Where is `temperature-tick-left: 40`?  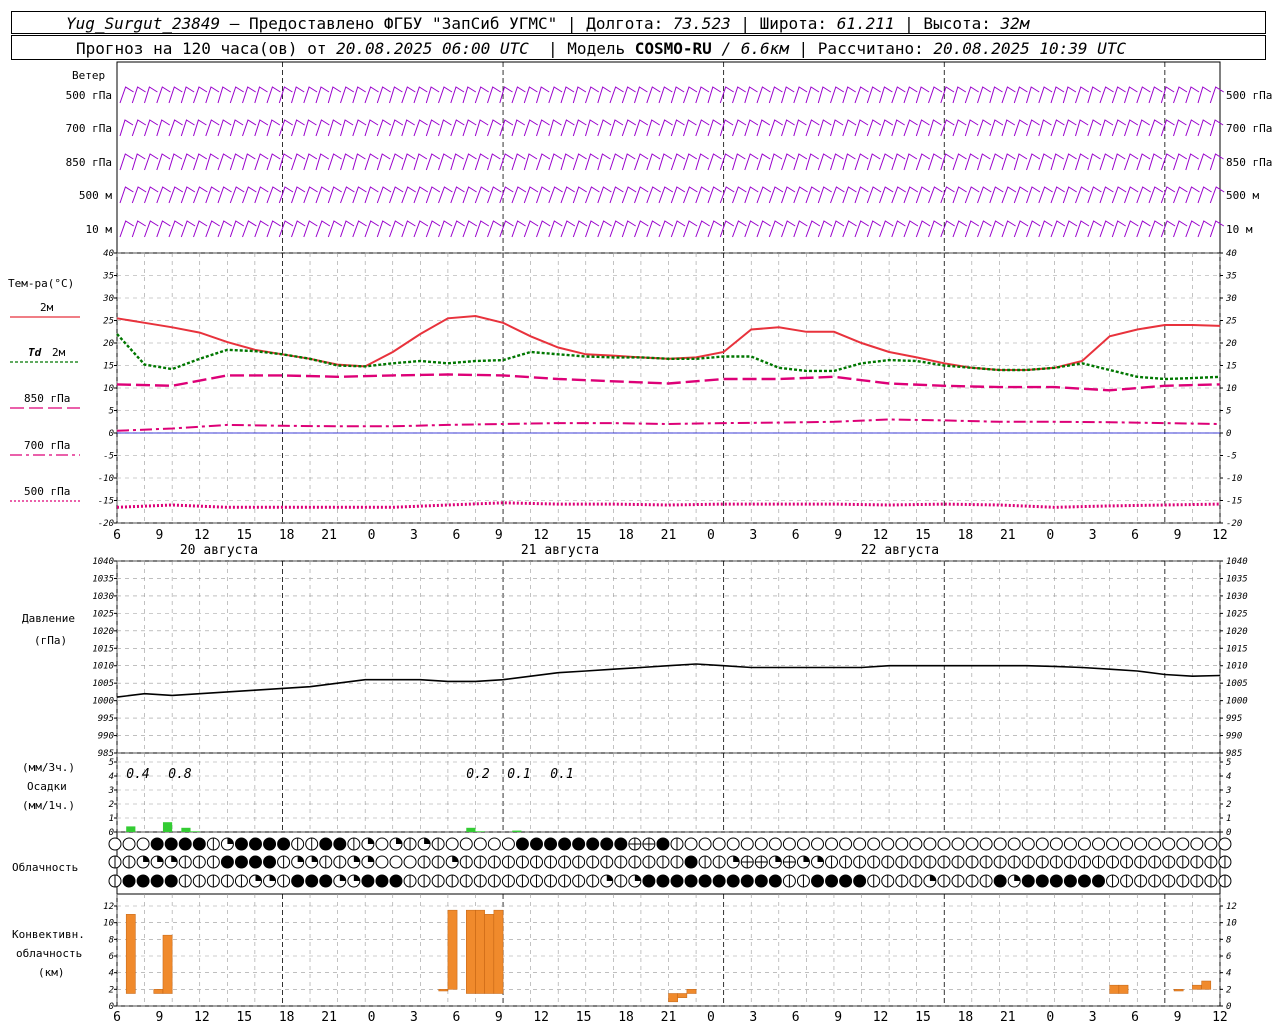
temperature-tick-left: 40 is located at coordinates (108, 254).